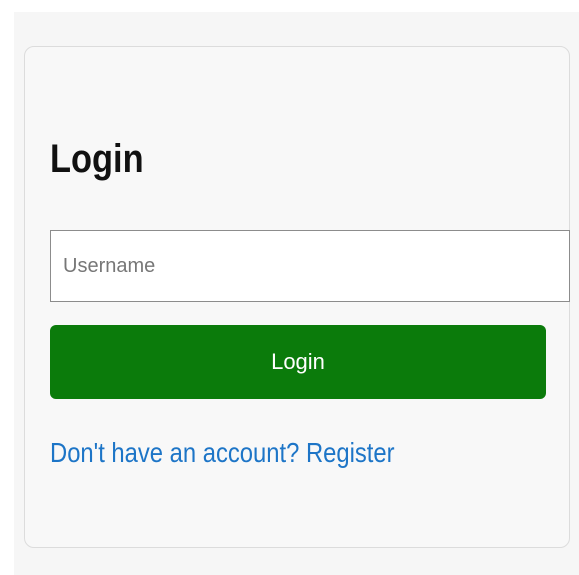 The width and height of the screenshot is (579, 575). What do you see at coordinates (310, 266) in the screenshot?
I see `username-input` at bounding box center [310, 266].